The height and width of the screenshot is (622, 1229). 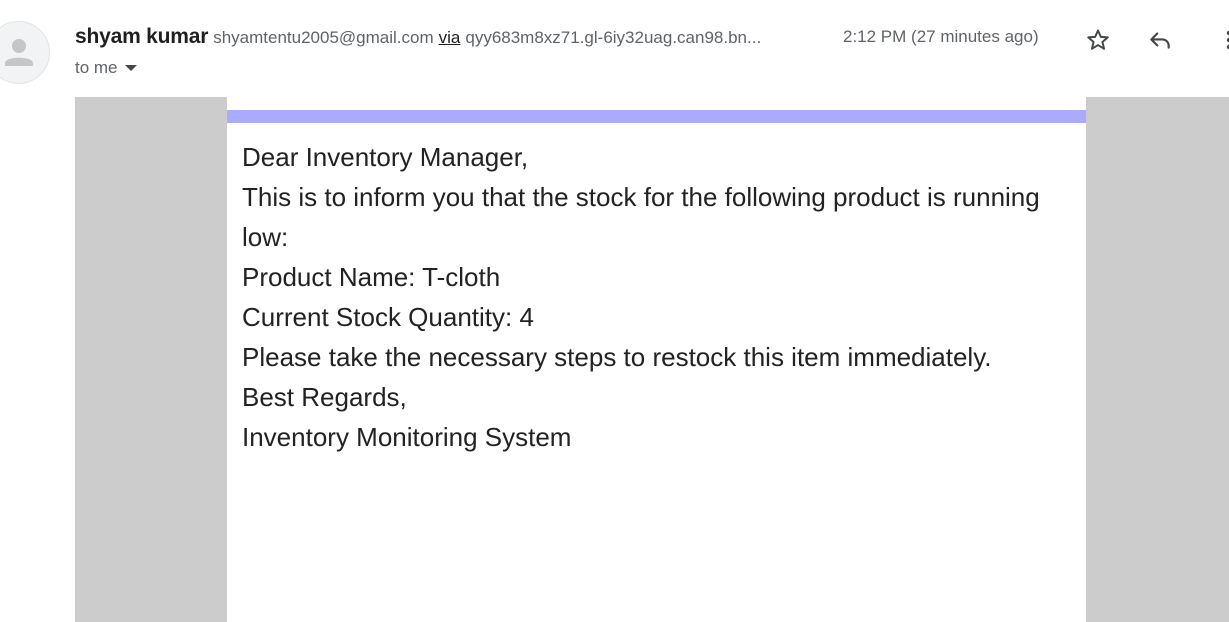 I want to click on recipient-details-toggle: to me, so click(x=106, y=68).